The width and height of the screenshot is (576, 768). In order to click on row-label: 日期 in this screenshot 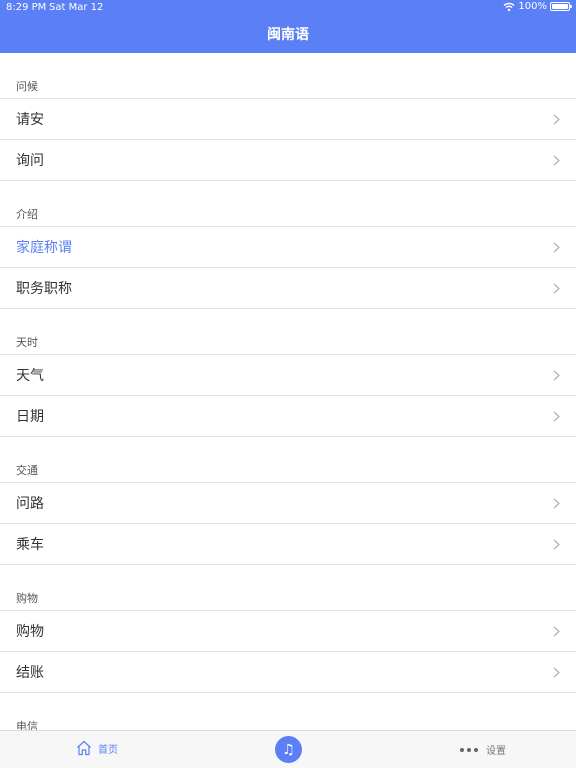, I will do `click(30, 417)`.